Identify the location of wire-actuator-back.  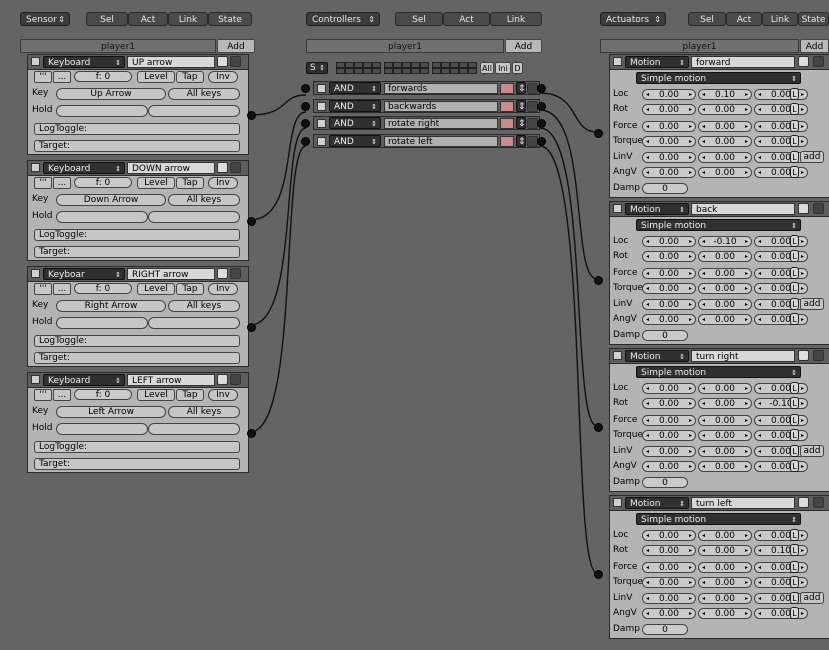
(568, 194).